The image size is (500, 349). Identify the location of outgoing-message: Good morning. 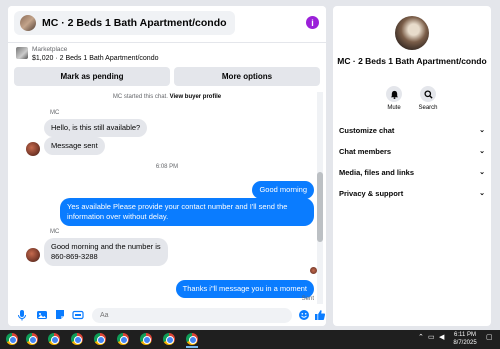
(283, 190).